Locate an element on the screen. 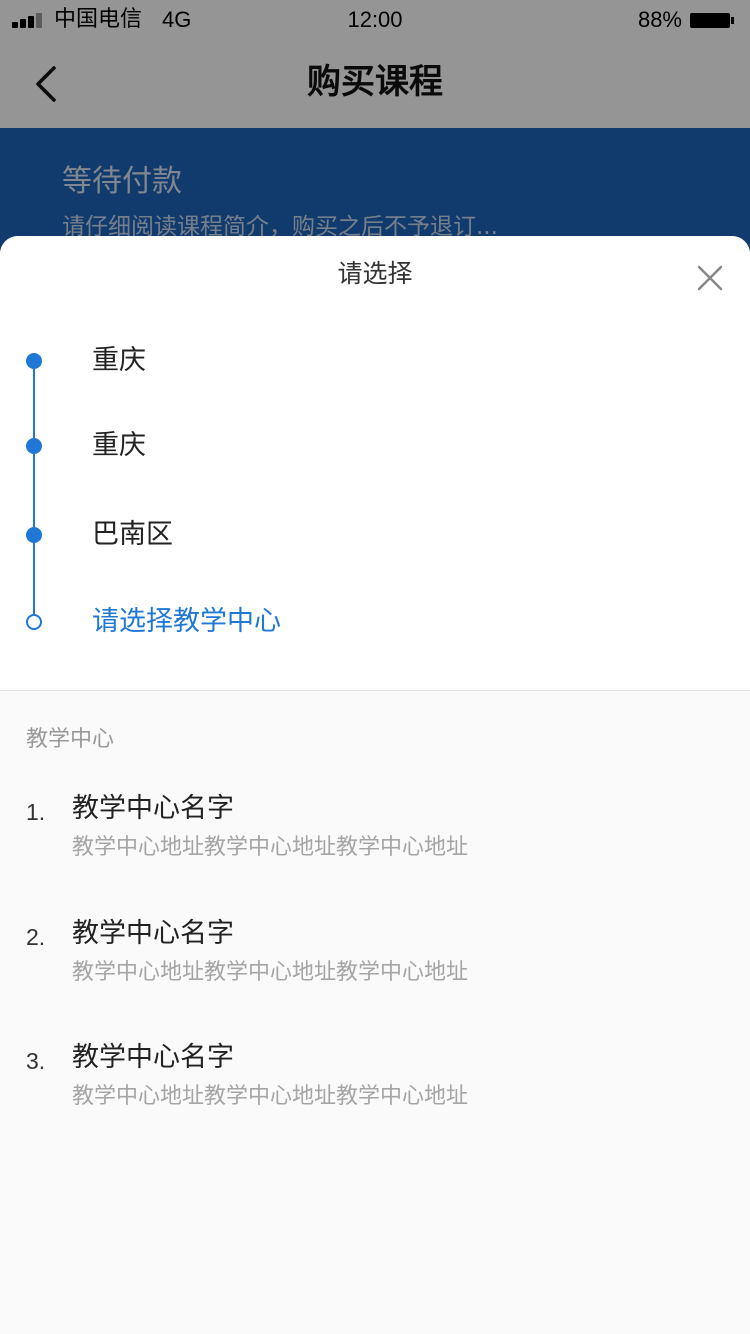  list-index: 3. is located at coordinates (36, 1061).